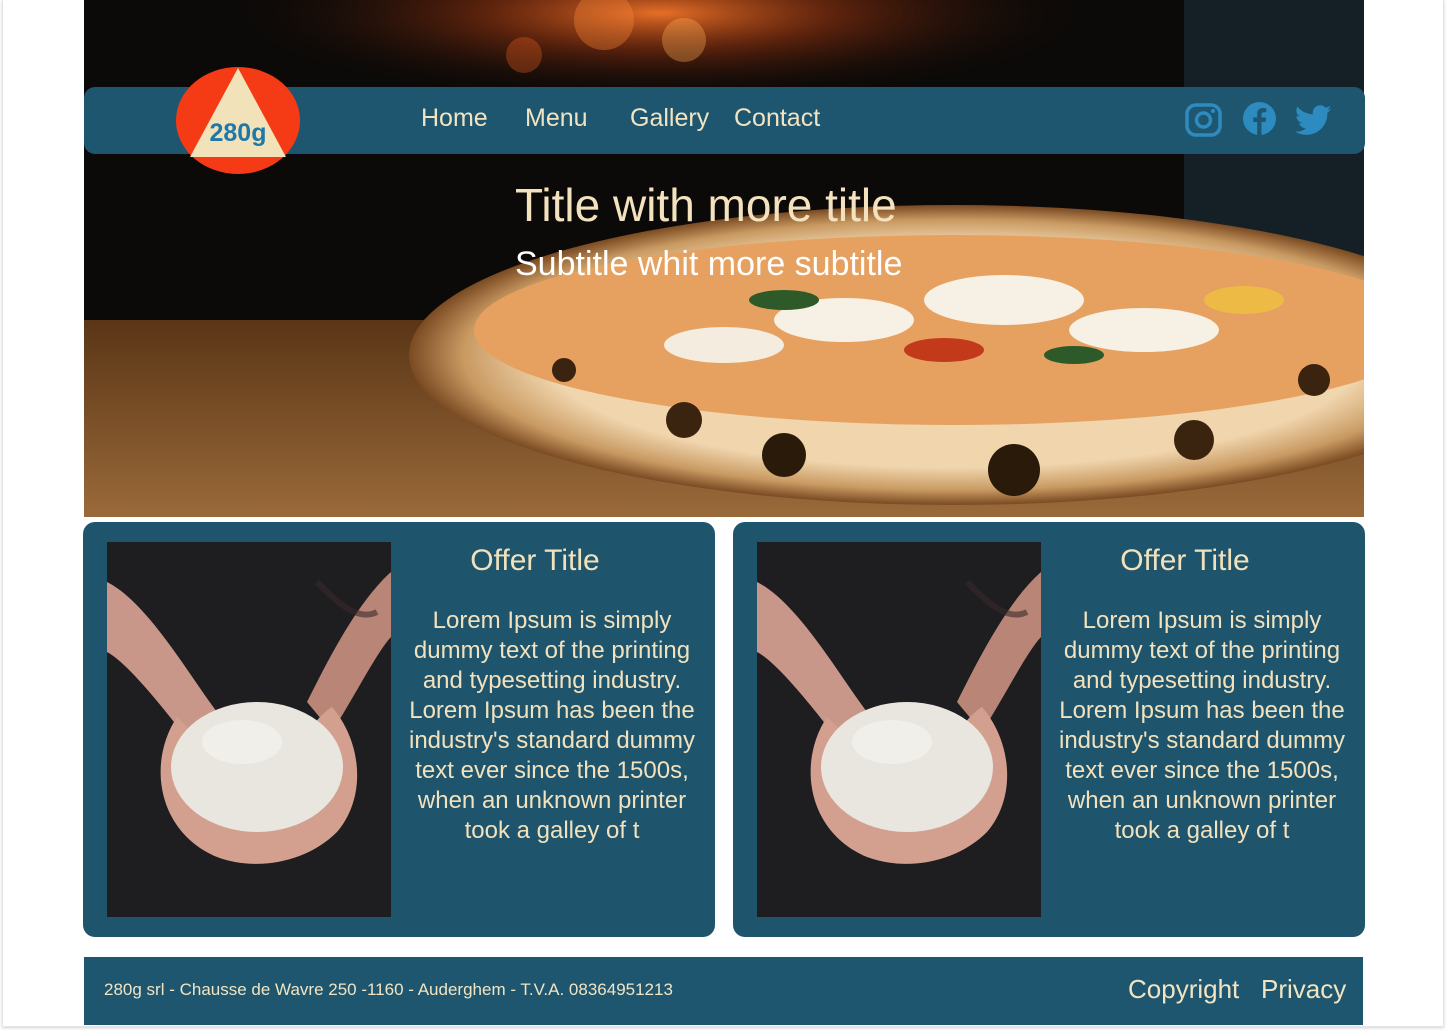 This screenshot has width=1448, height=1032. Describe the element at coordinates (709, 264) in the screenshot. I see `hero-subtitle: Subtitle whit more subtitle` at that location.